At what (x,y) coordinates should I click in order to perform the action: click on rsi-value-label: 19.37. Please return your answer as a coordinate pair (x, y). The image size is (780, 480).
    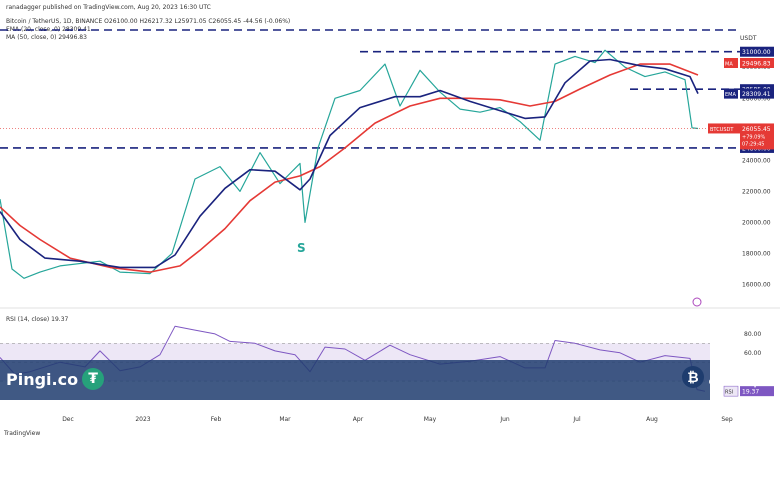
    Looking at the image, I should click on (750, 392).